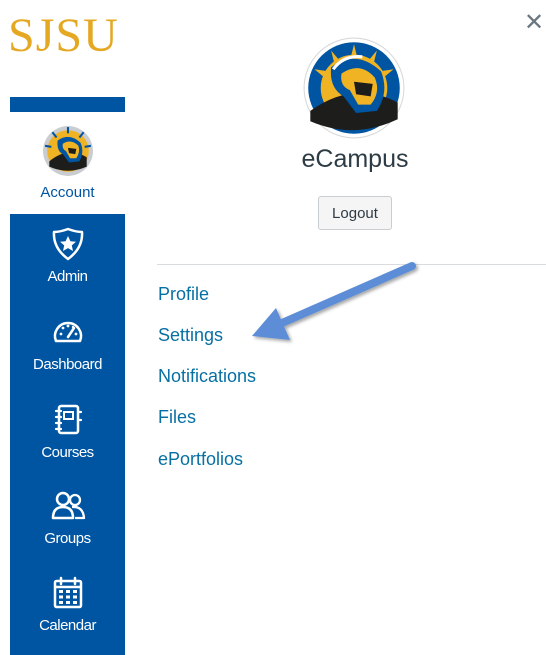  I want to click on people-icon, so click(68, 505).